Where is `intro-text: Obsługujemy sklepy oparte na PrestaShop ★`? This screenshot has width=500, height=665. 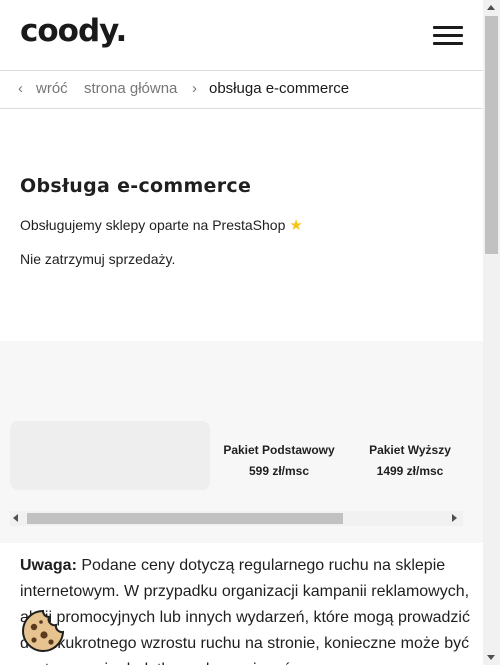 intro-text: Obsługujemy sklepy oparte na PrestaShop ★ is located at coordinates (161, 225).